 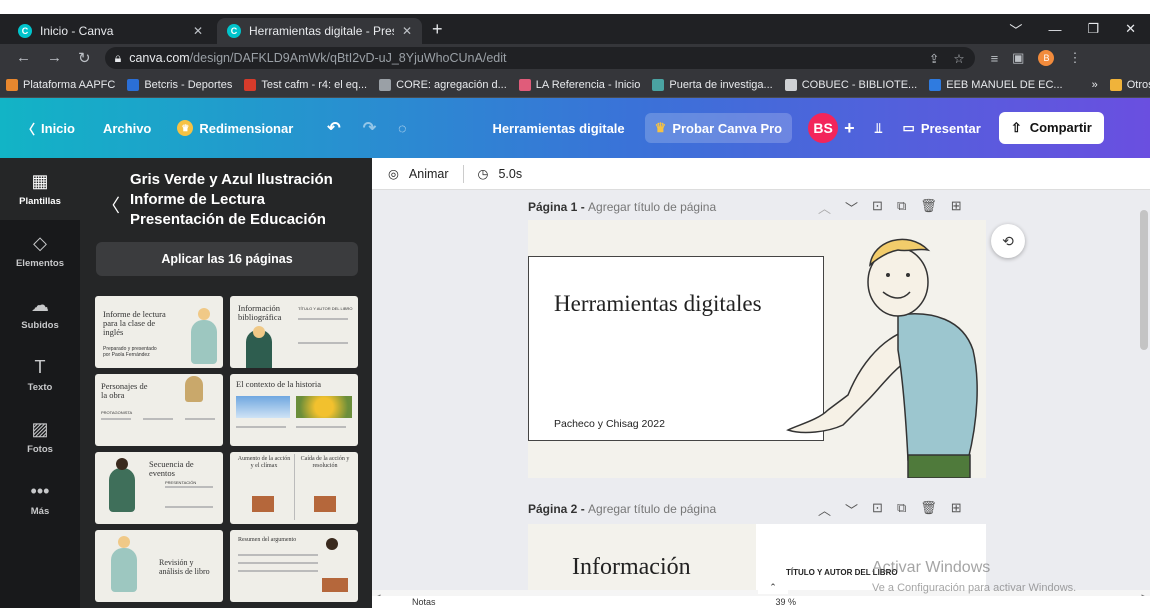 I want to click on timer-icon: ◷, so click(x=483, y=173).